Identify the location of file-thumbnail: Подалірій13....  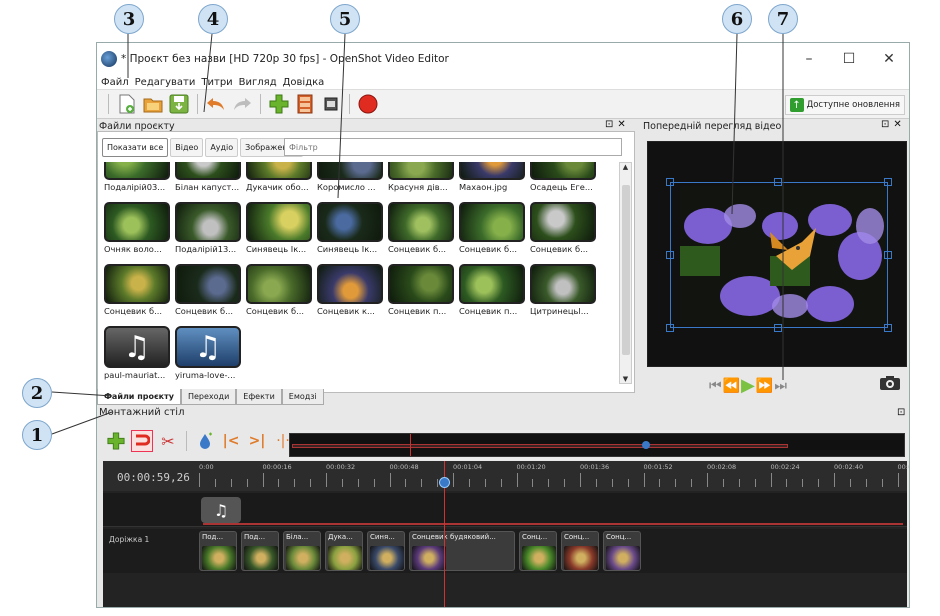
(208, 228).